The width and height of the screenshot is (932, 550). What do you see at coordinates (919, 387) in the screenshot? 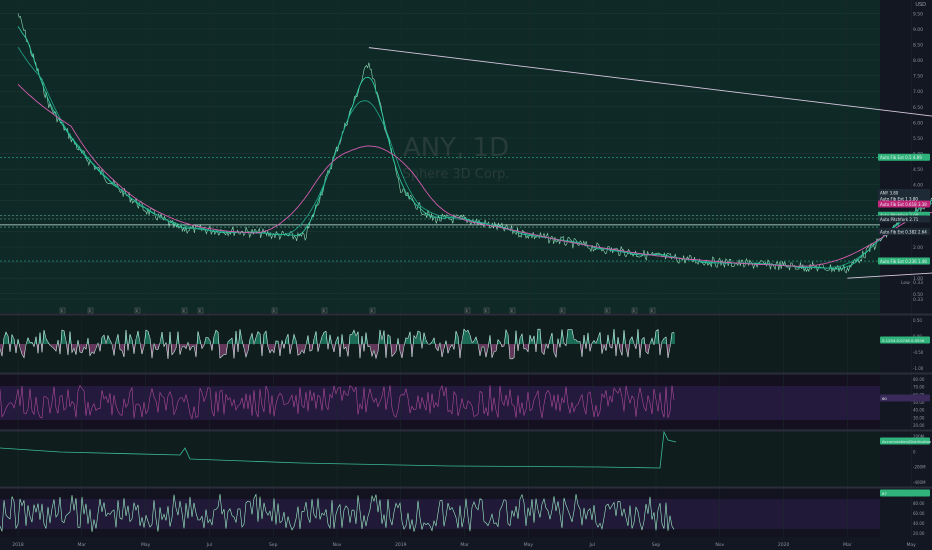
I see `osc-tick: 70.00` at bounding box center [919, 387].